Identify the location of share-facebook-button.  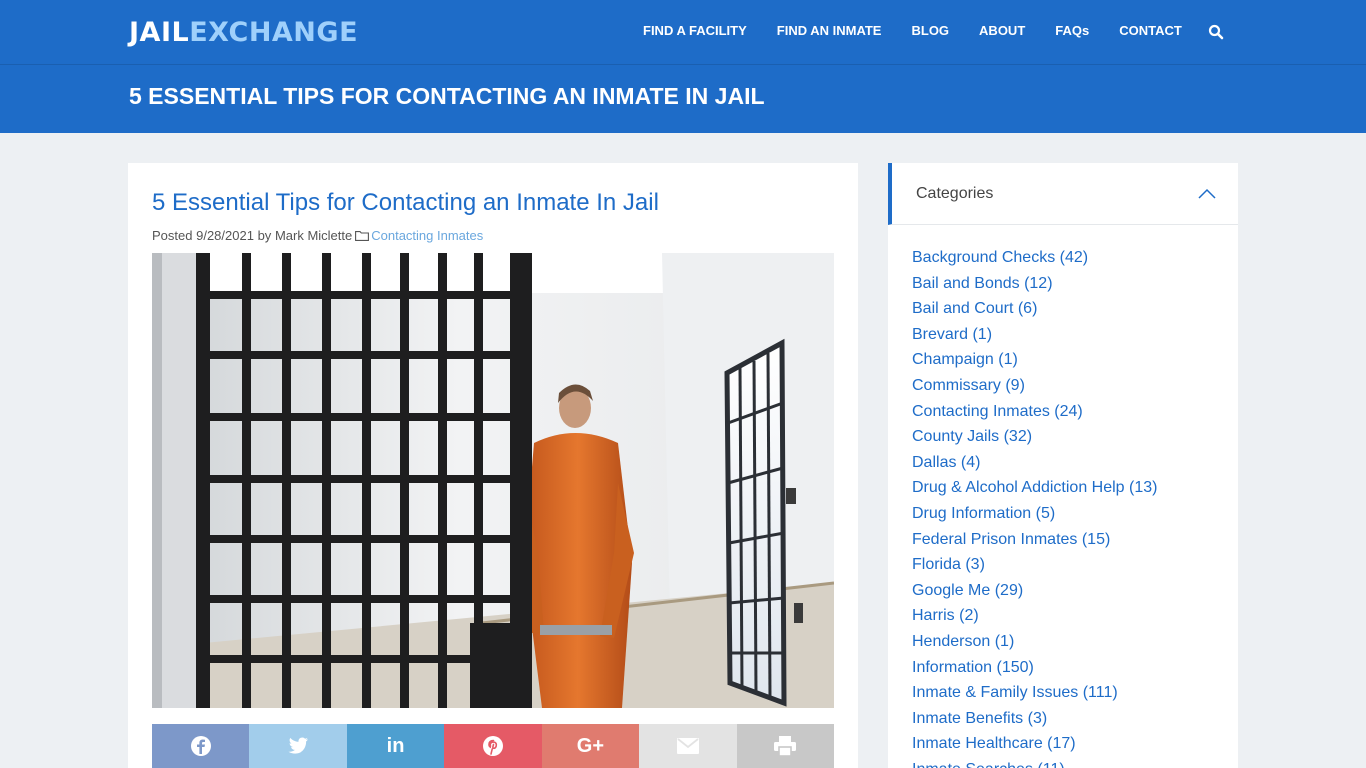
(201, 746).